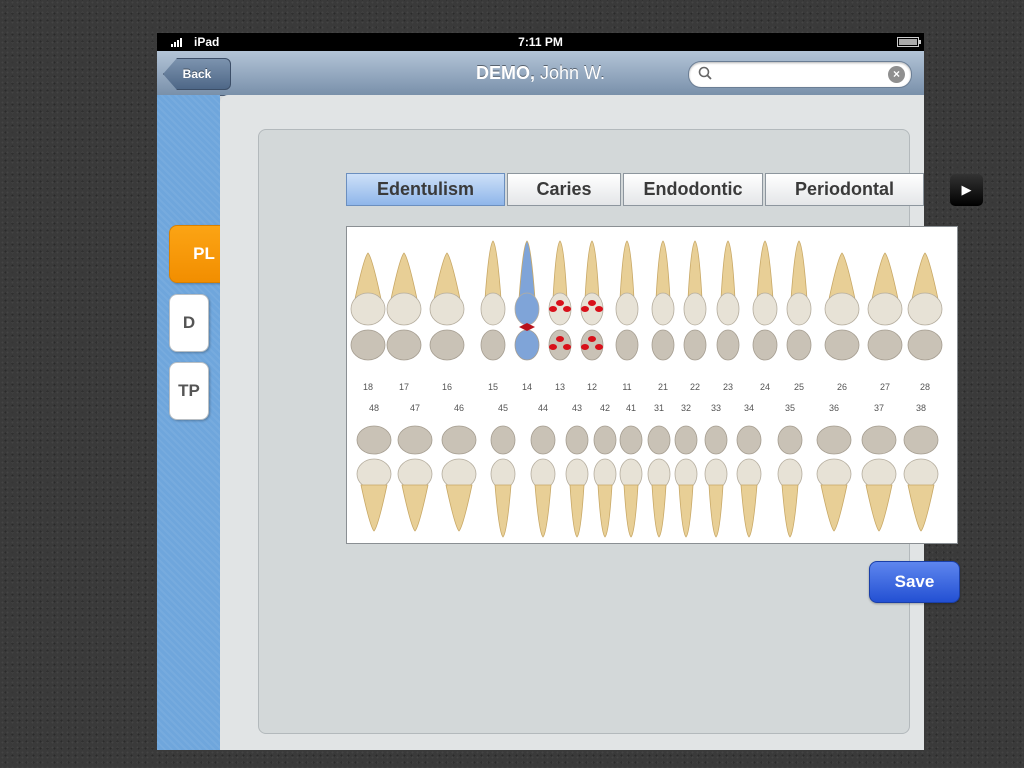 The height and width of the screenshot is (768, 1024). I want to click on tab-caries: Caries, so click(564, 189).